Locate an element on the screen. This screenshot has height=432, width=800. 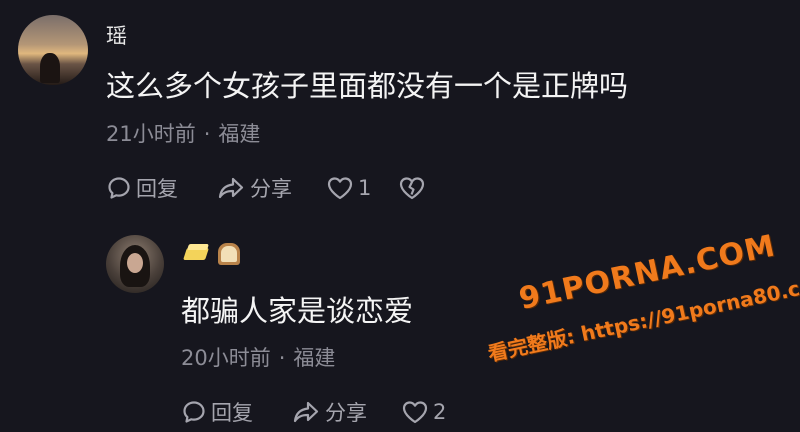
avatar-face is located at coordinates (135, 263).